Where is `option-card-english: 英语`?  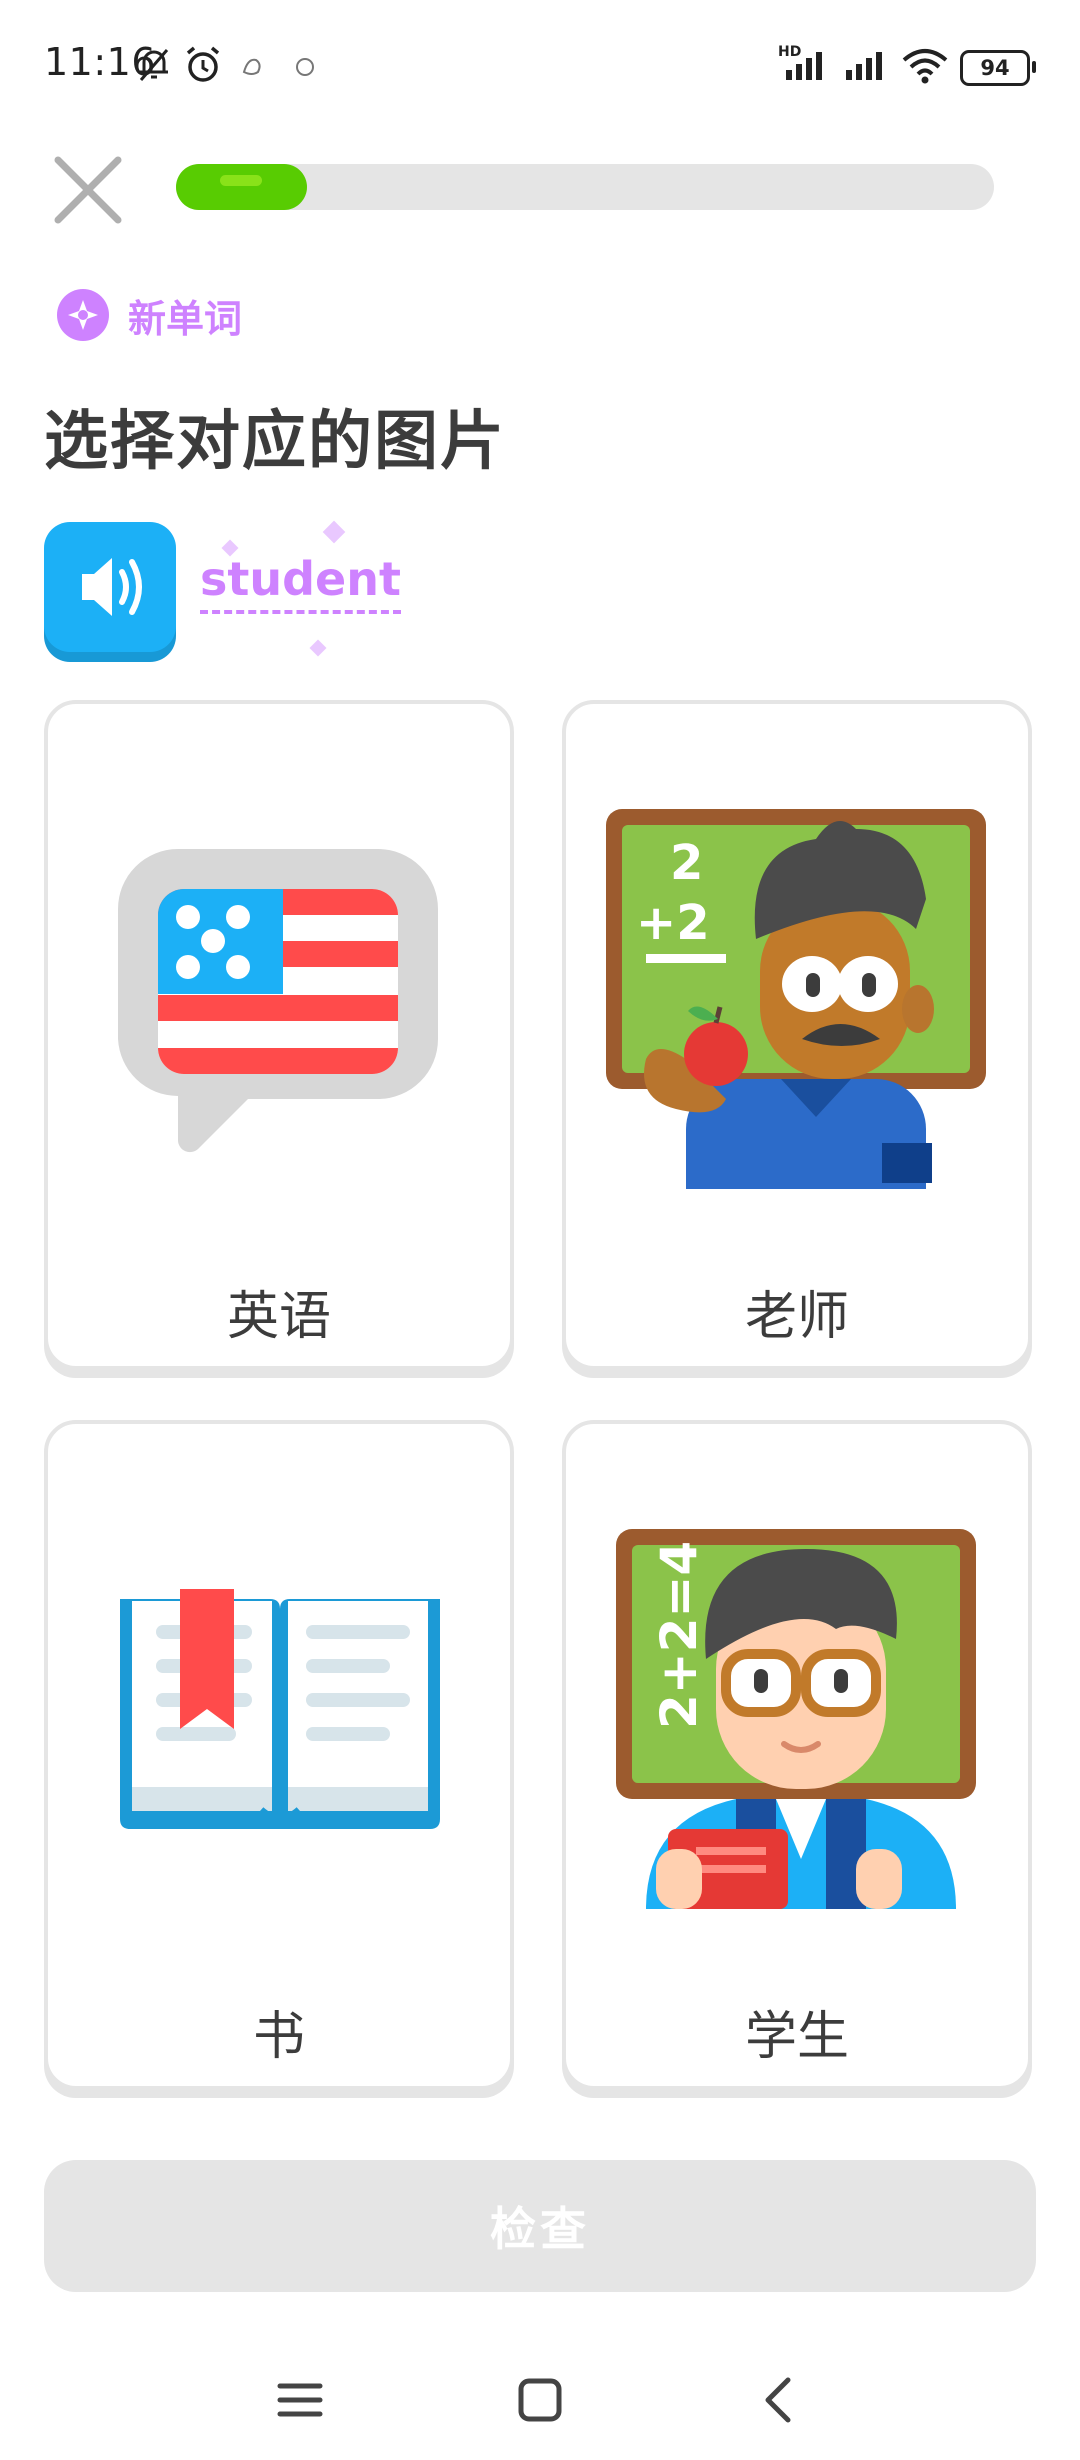
option-card-english: 英语 is located at coordinates (279, 1035).